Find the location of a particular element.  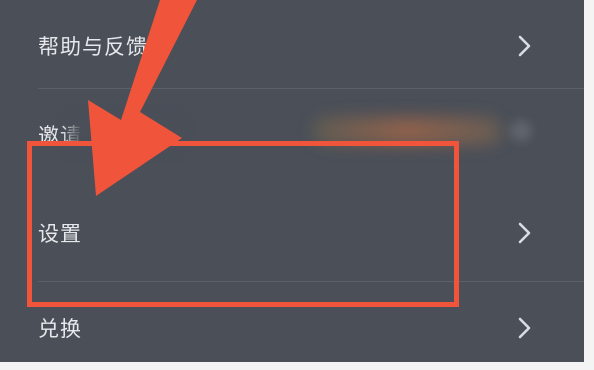

menu-item-label: 兑换 is located at coordinates (60, 329).